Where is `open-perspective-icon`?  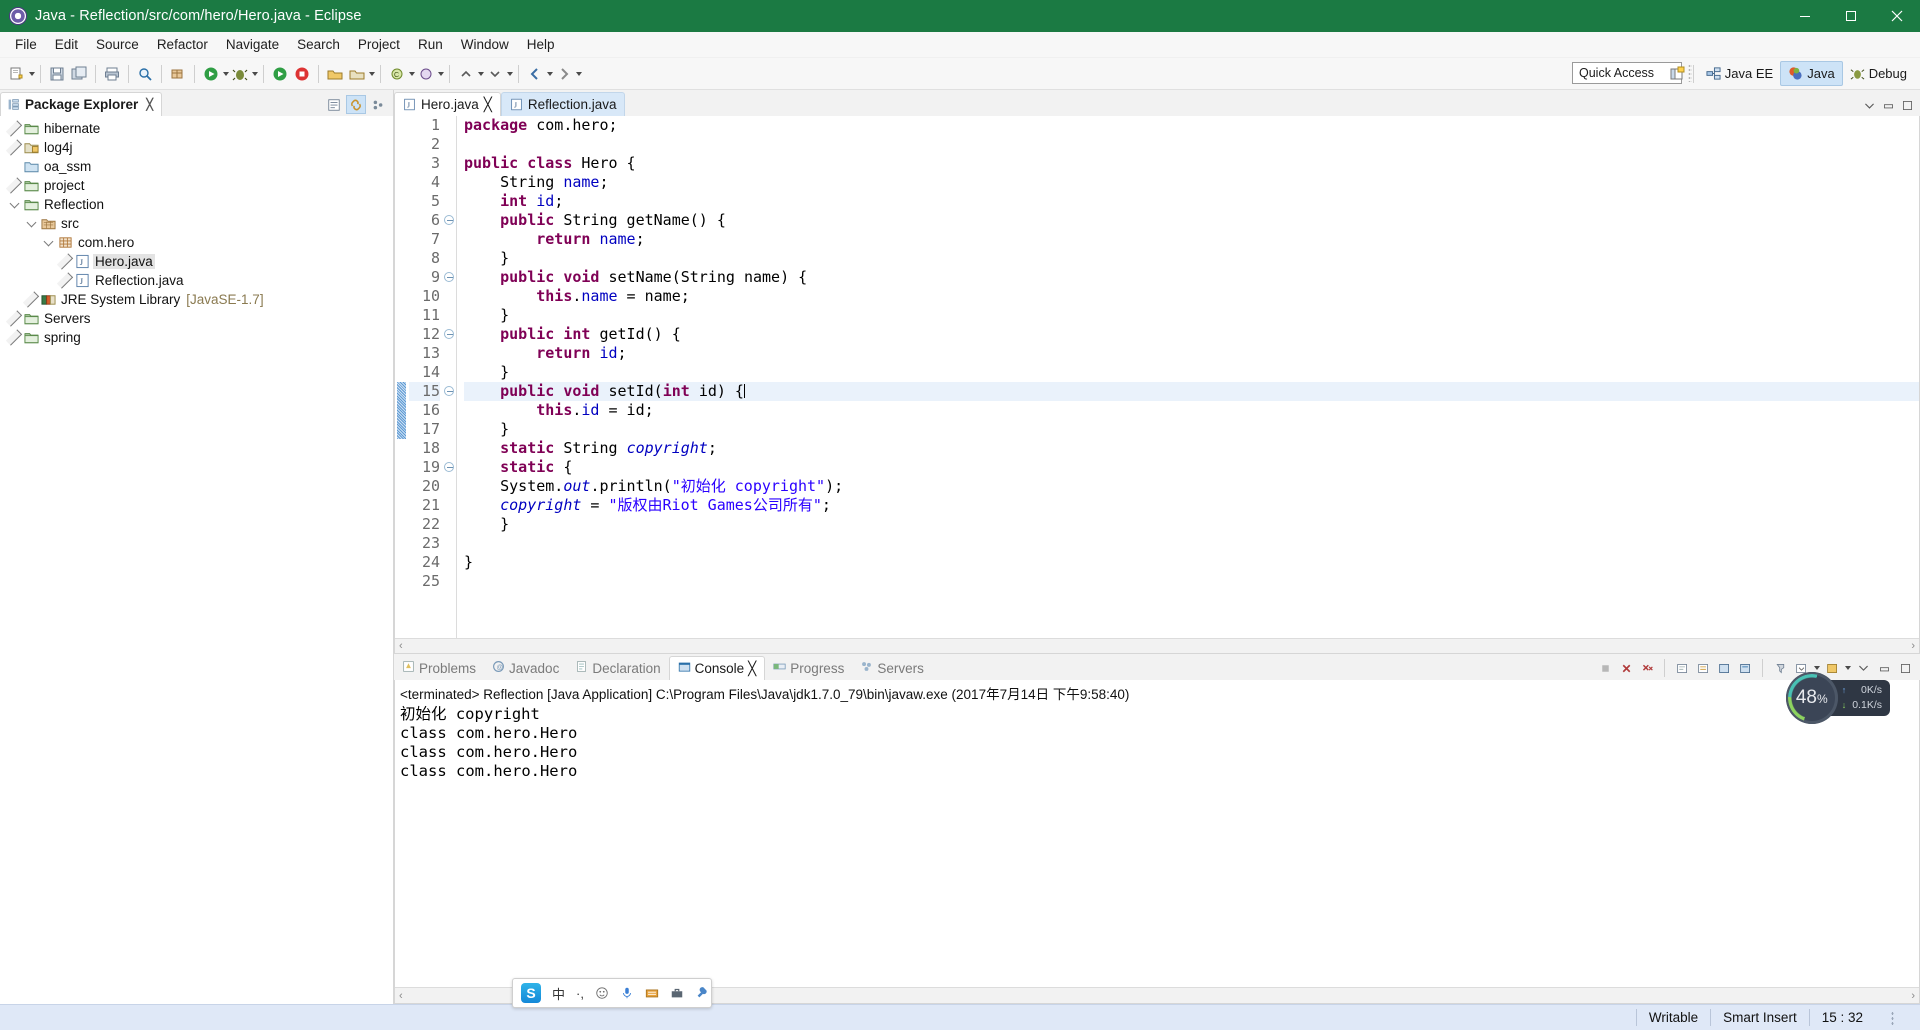 open-perspective-icon is located at coordinates (1677, 74).